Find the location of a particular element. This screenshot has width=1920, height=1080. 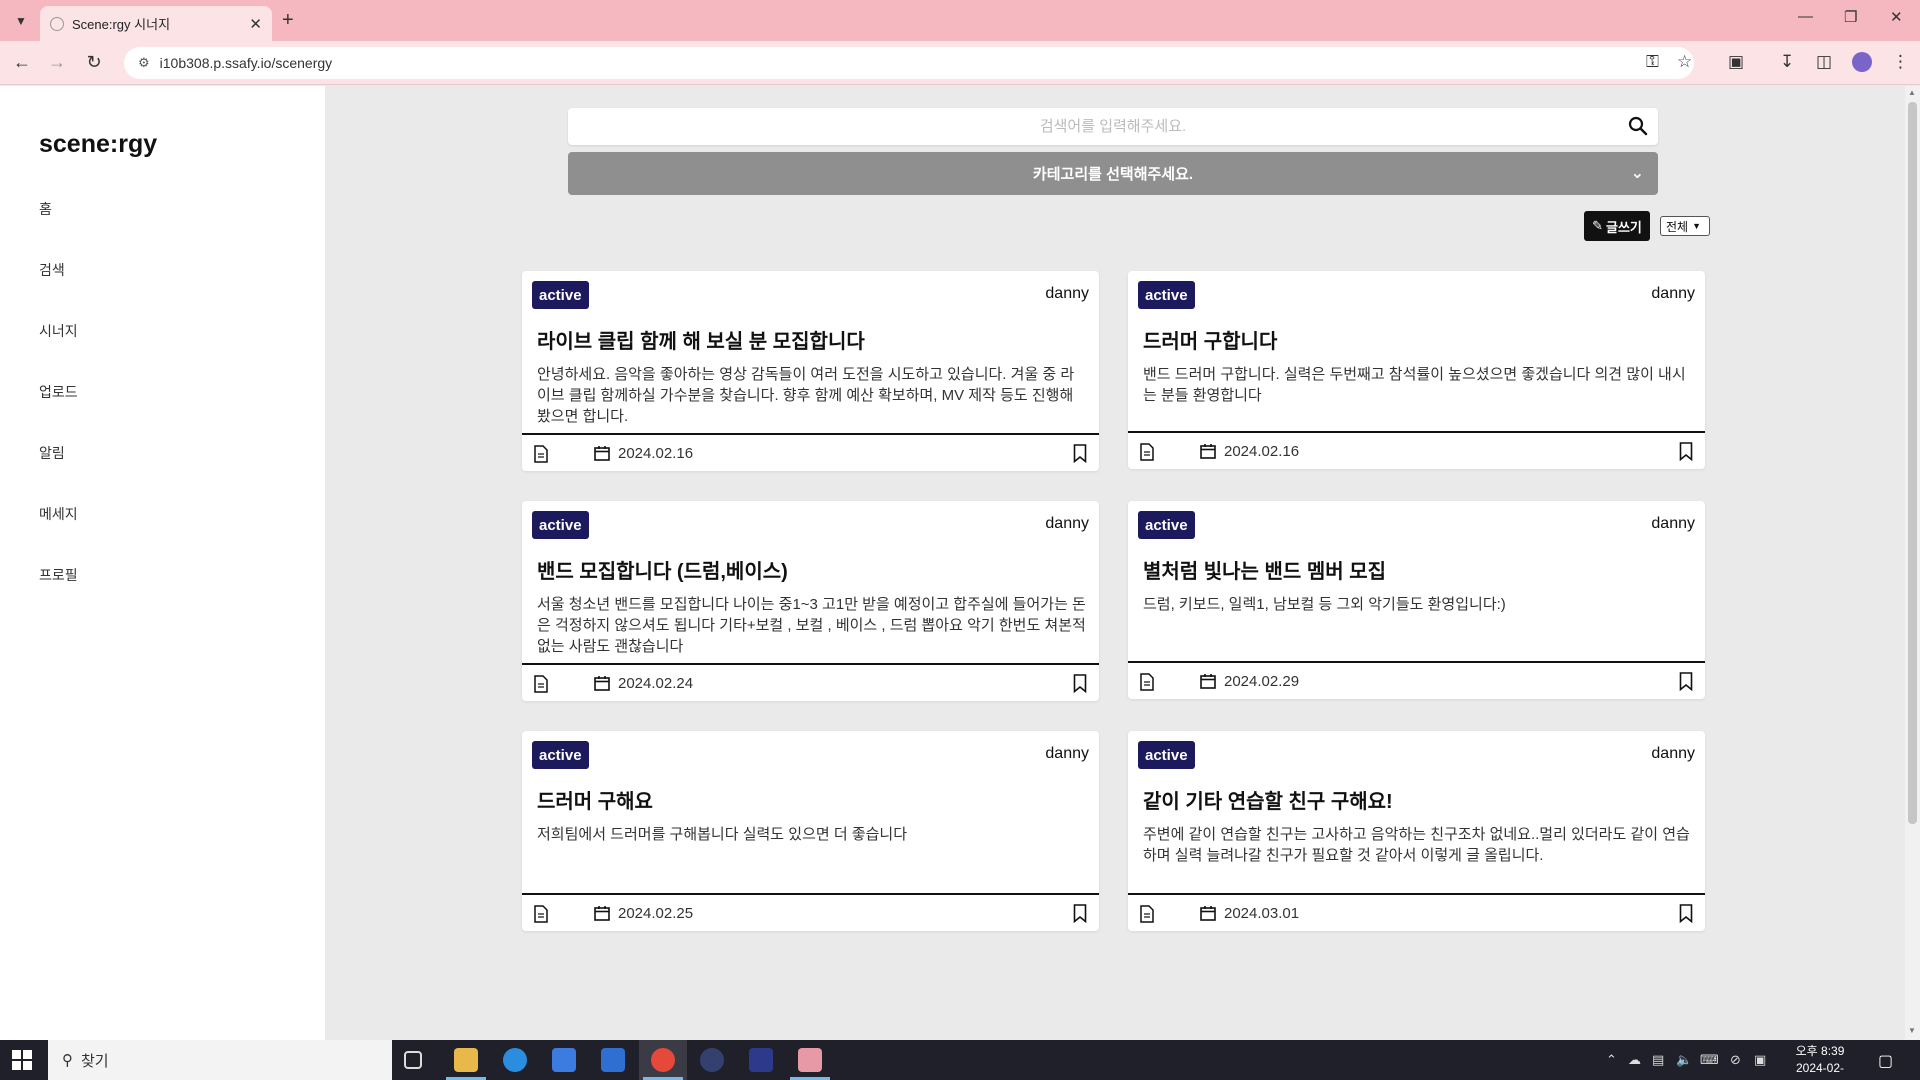

category-dropdown: 카테고리를 선택해주세요. ⌄ is located at coordinates (1113, 173).